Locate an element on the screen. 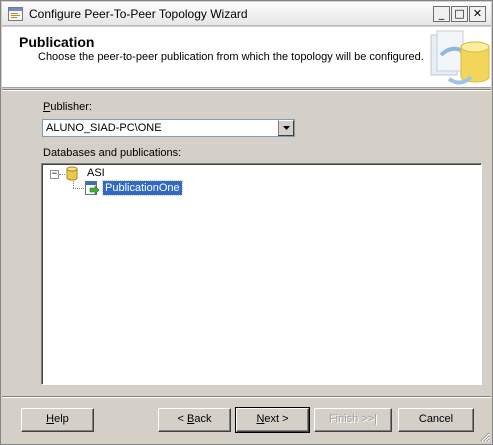 The image size is (493, 445). back-button: < Back is located at coordinates (194, 420).